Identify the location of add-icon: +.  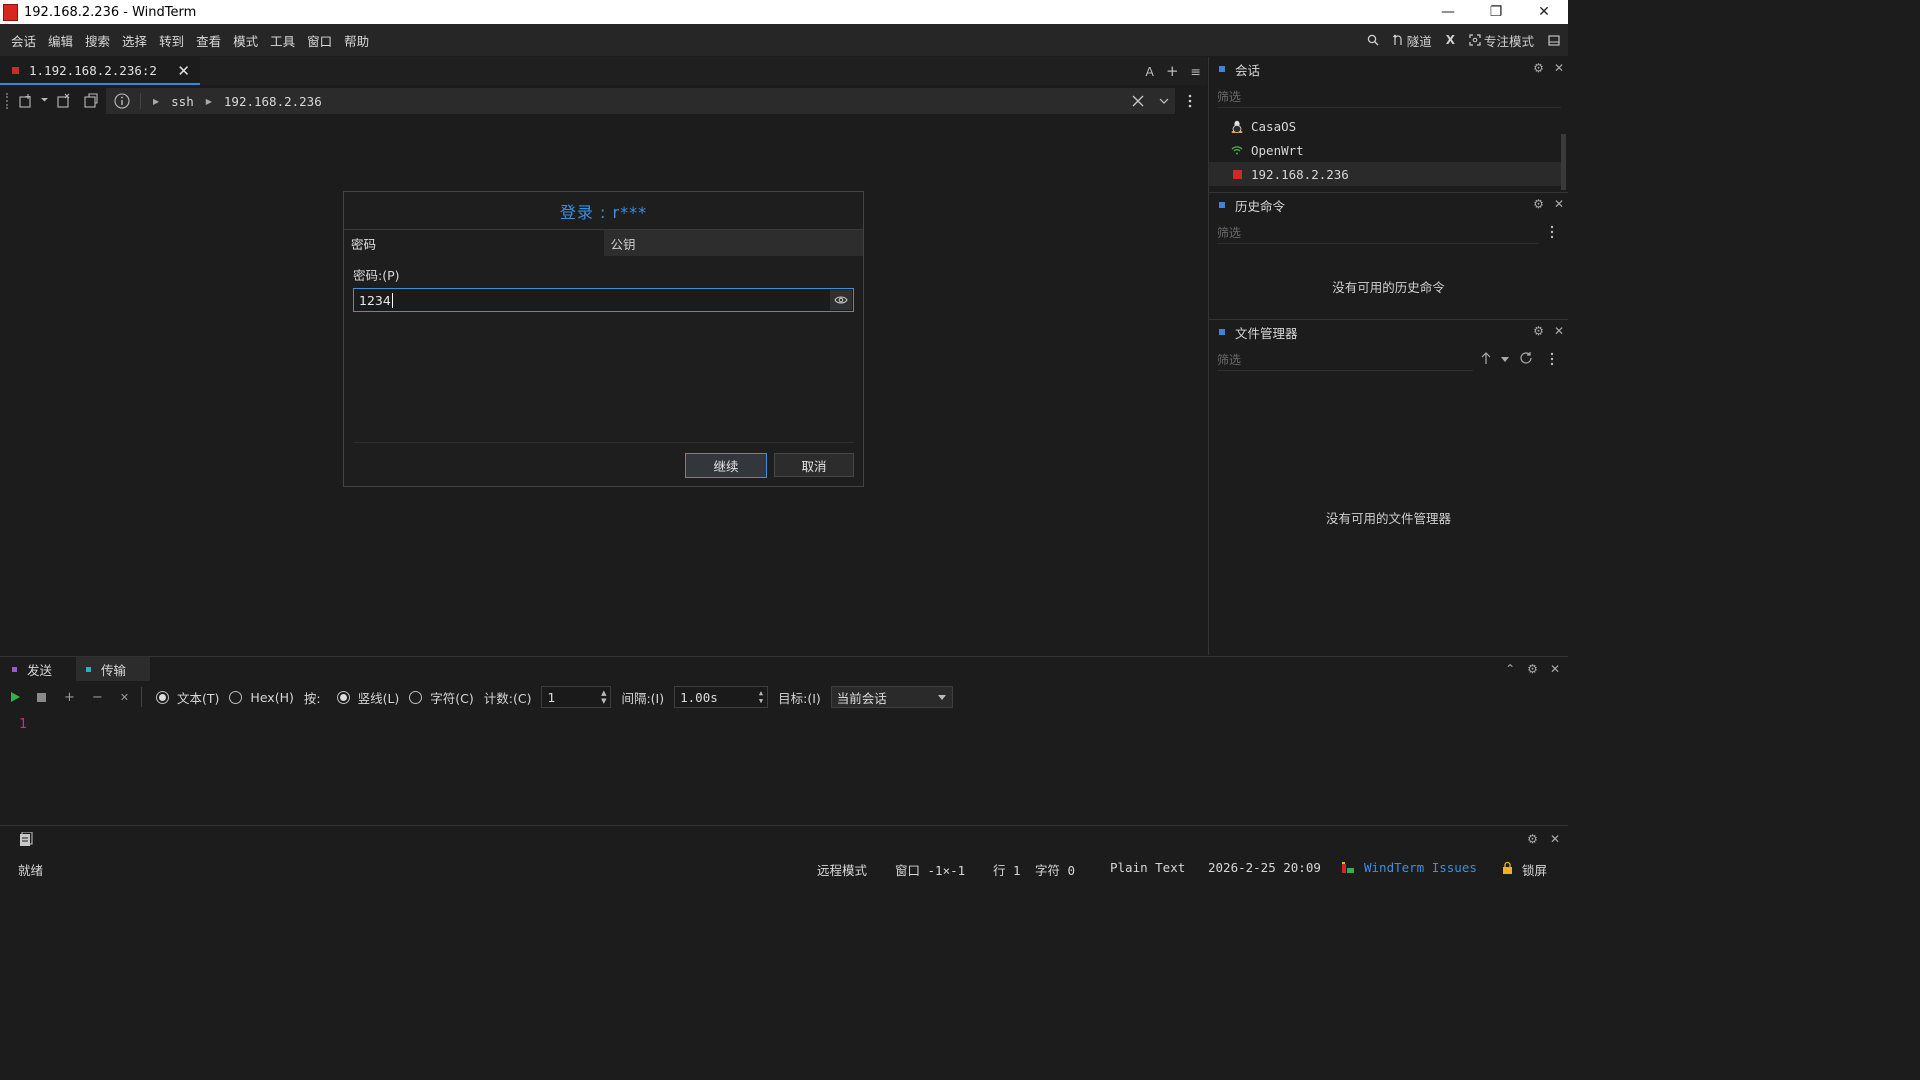
(69, 697).